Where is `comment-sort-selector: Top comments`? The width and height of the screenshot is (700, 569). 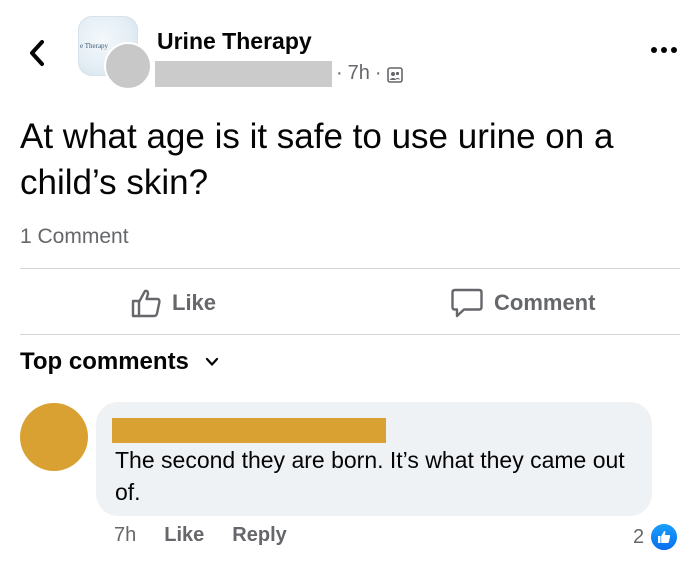 comment-sort-selector: Top comments is located at coordinates (119, 362).